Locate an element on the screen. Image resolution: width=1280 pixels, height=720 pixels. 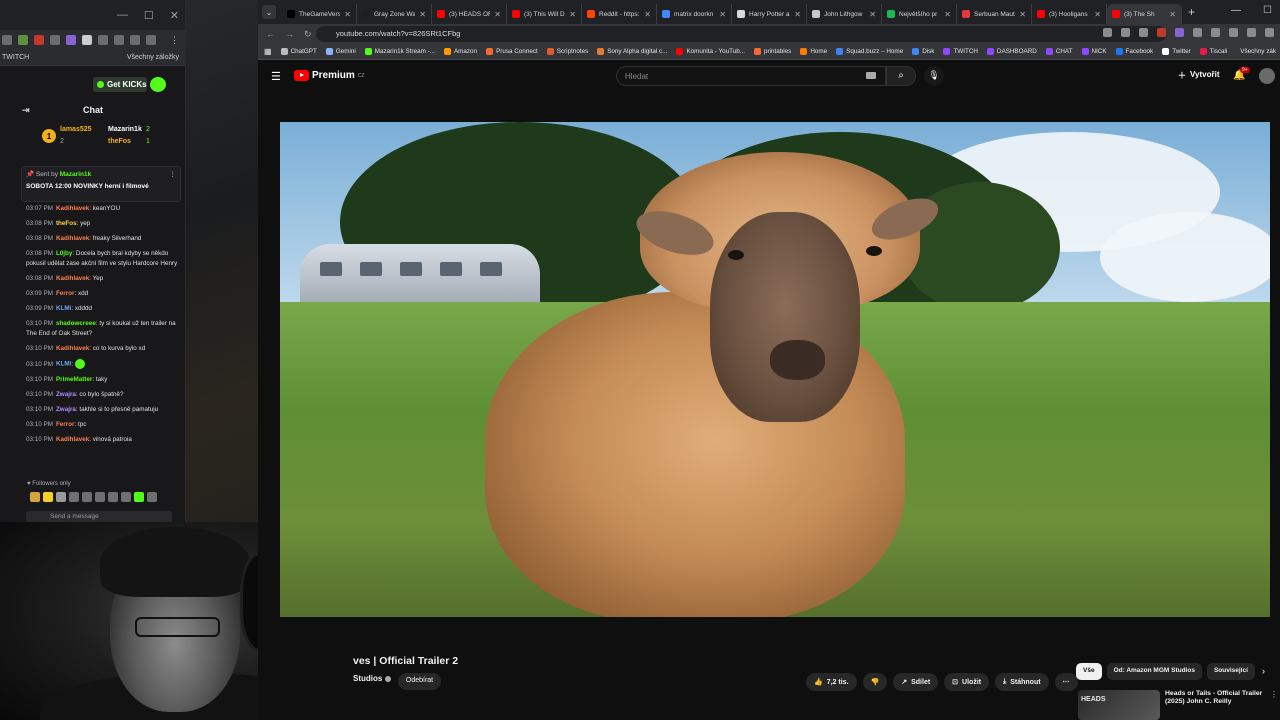
bookmark-item: Prusa Connect is located at coordinates (512, 51).